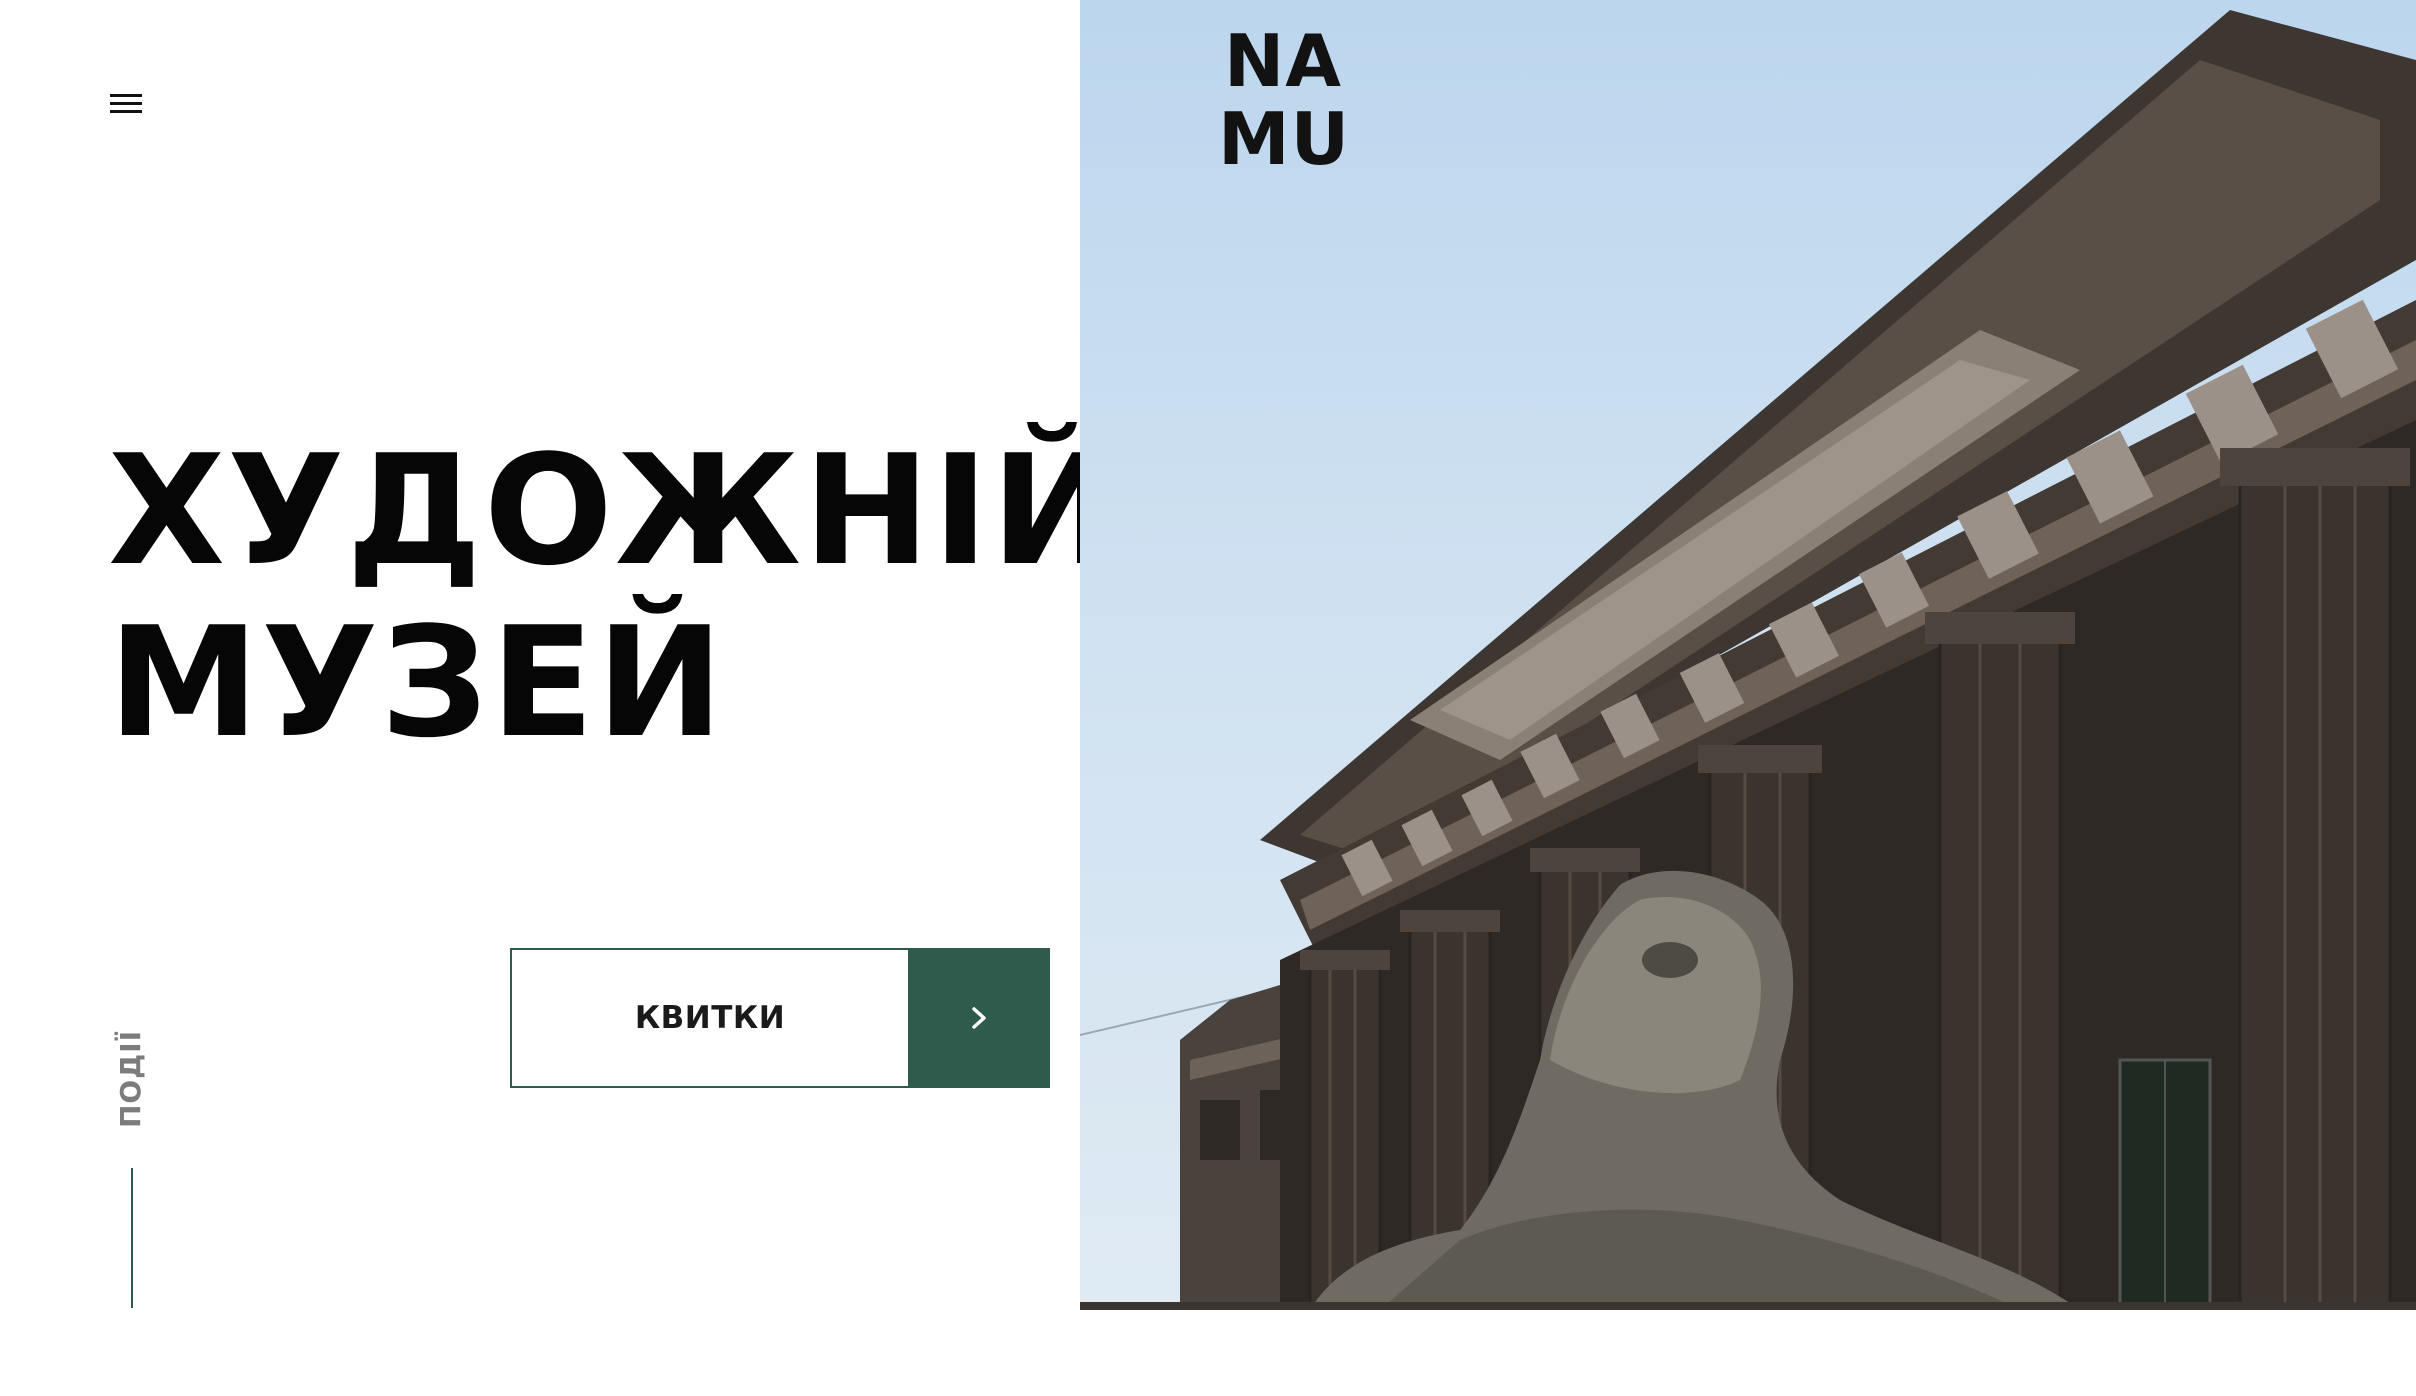  Describe the element at coordinates (614, 510) in the screenshot. I see `hero-title-line-1: ХУДОЖНІЙ` at that location.